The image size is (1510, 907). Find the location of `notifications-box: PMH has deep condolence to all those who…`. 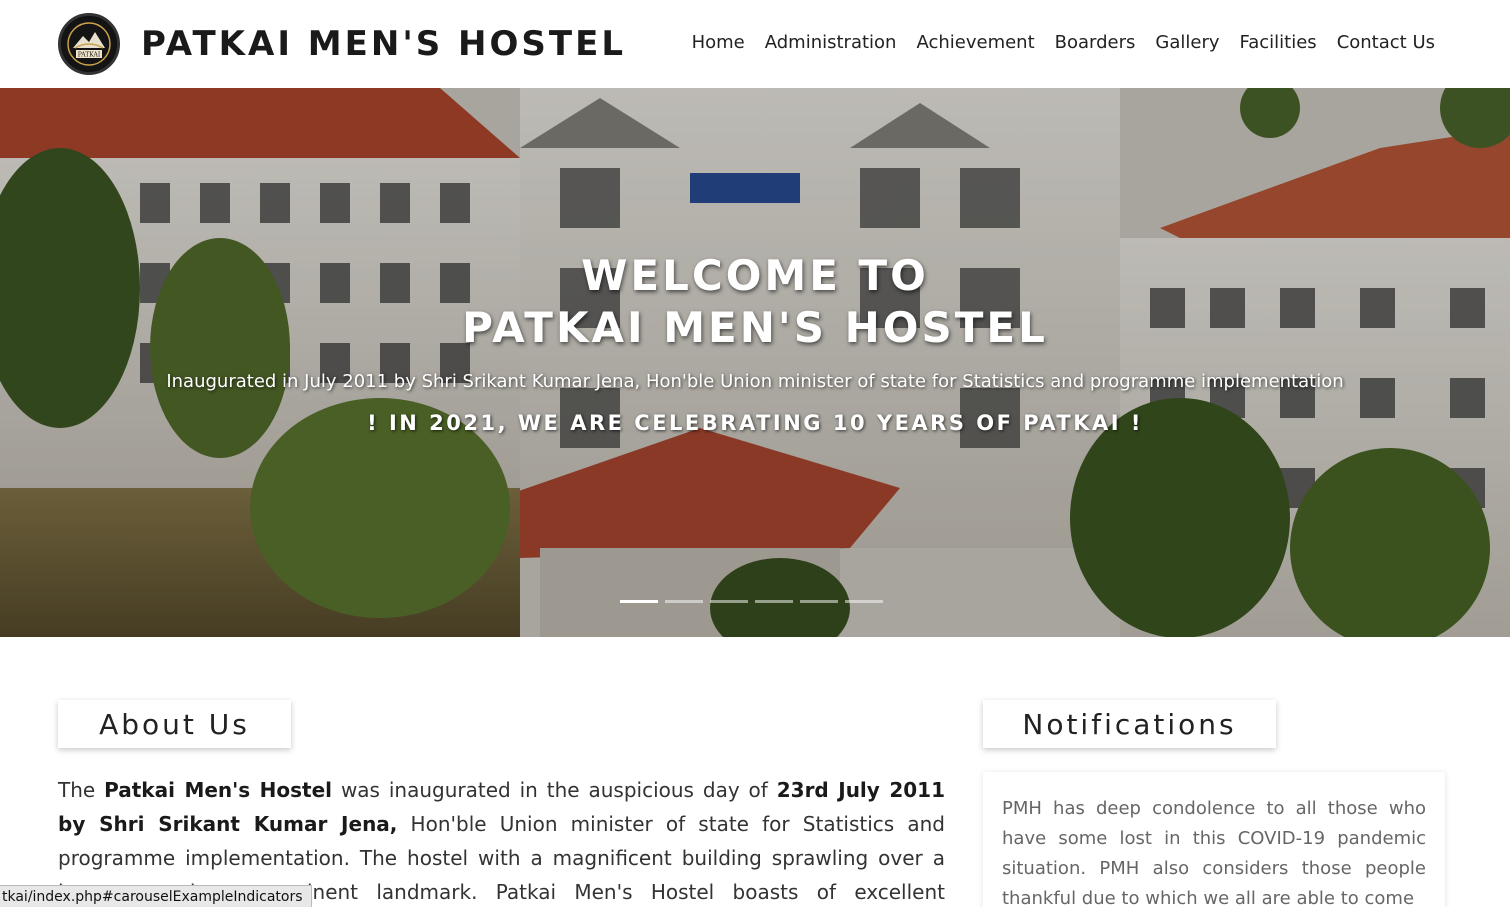

notifications-box: PMH has deep condolence to all those who… is located at coordinates (1214, 839).